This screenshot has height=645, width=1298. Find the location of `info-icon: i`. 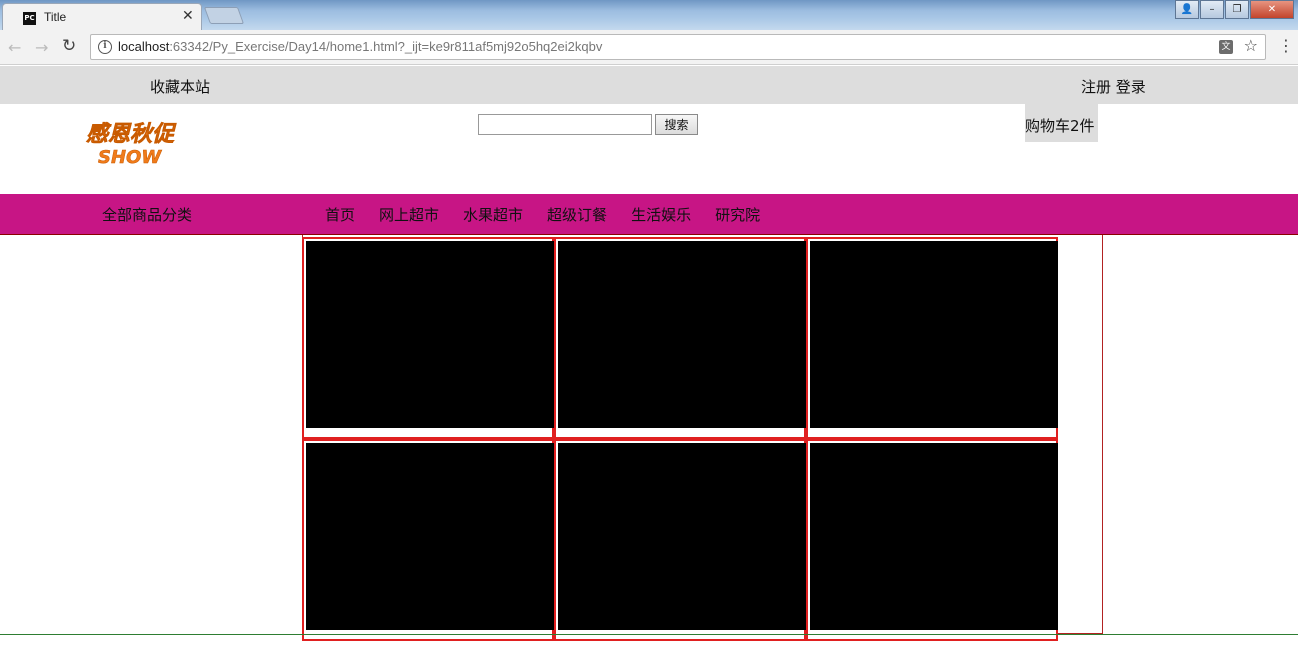

info-icon: i is located at coordinates (105, 47).